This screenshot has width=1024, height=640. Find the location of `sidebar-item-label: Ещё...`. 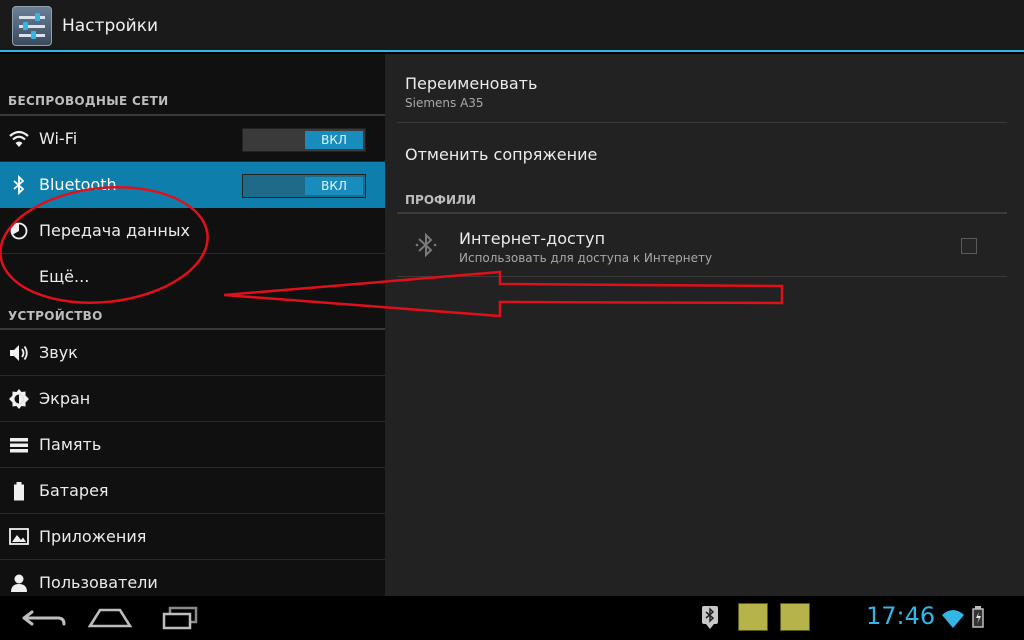

sidebar-item-label: Ещё... is located at coordinates (64, 276).